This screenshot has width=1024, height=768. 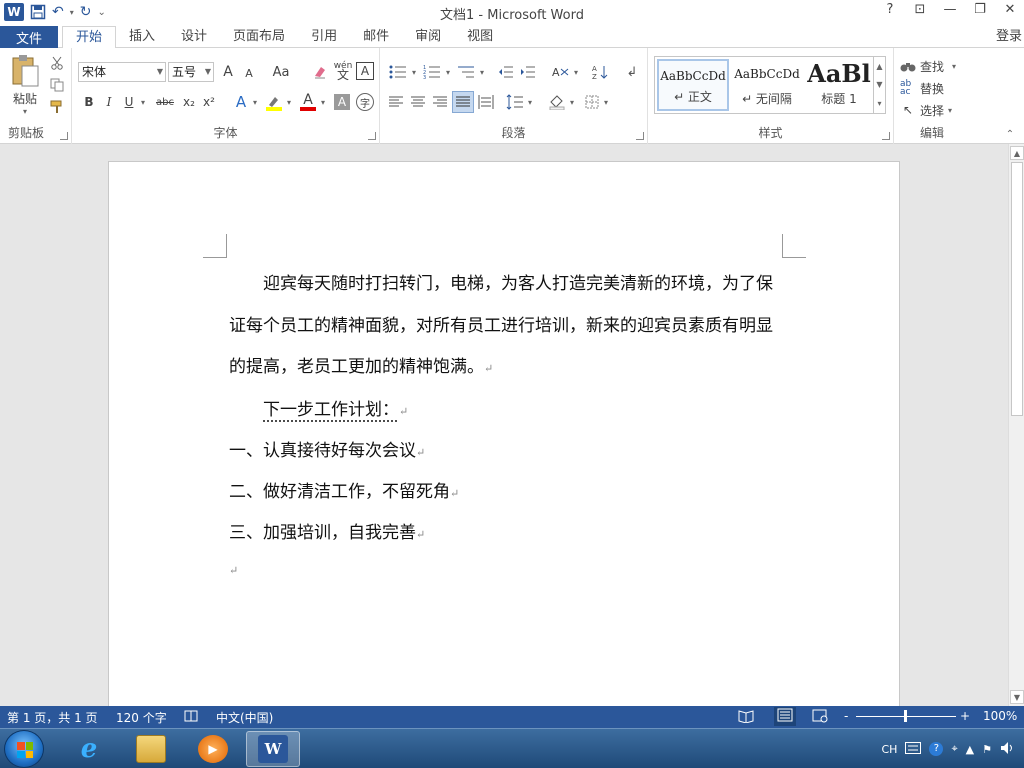 What do you see at coordinates (342, 102) in the screenshot?
I see `character-shading-button: A` at bounding box center [342, 102].